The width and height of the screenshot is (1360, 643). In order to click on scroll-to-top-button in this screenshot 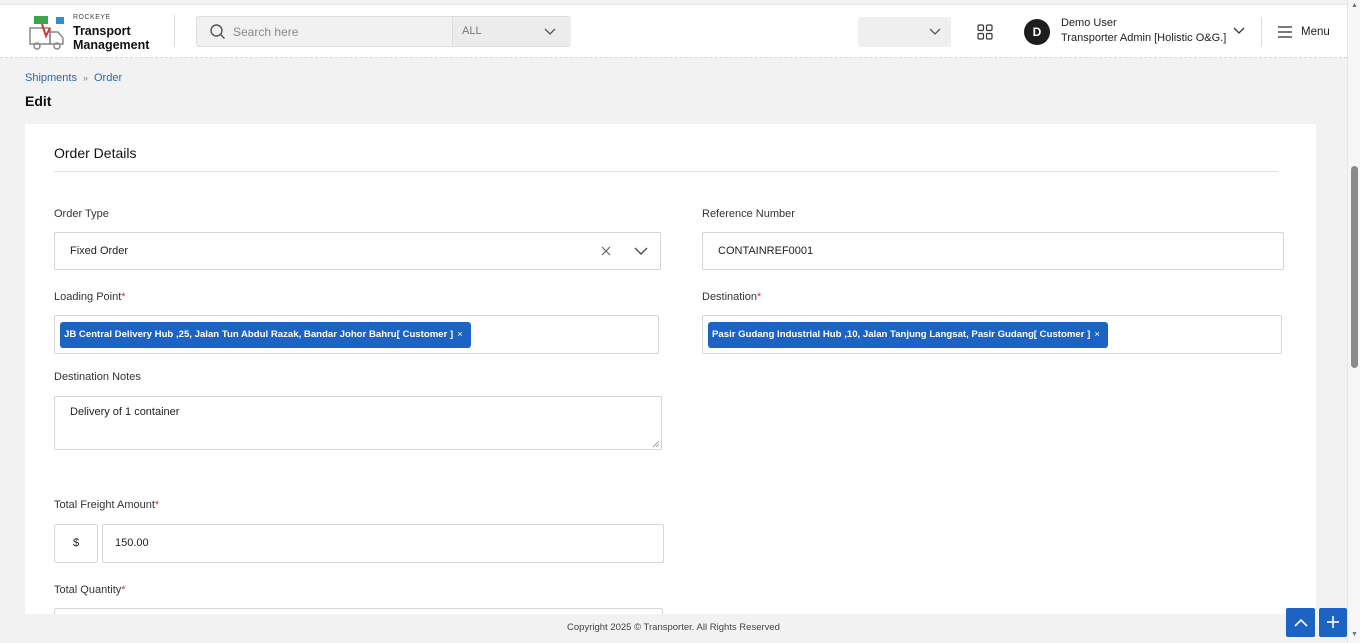, I will do `click(1300, 622)`.